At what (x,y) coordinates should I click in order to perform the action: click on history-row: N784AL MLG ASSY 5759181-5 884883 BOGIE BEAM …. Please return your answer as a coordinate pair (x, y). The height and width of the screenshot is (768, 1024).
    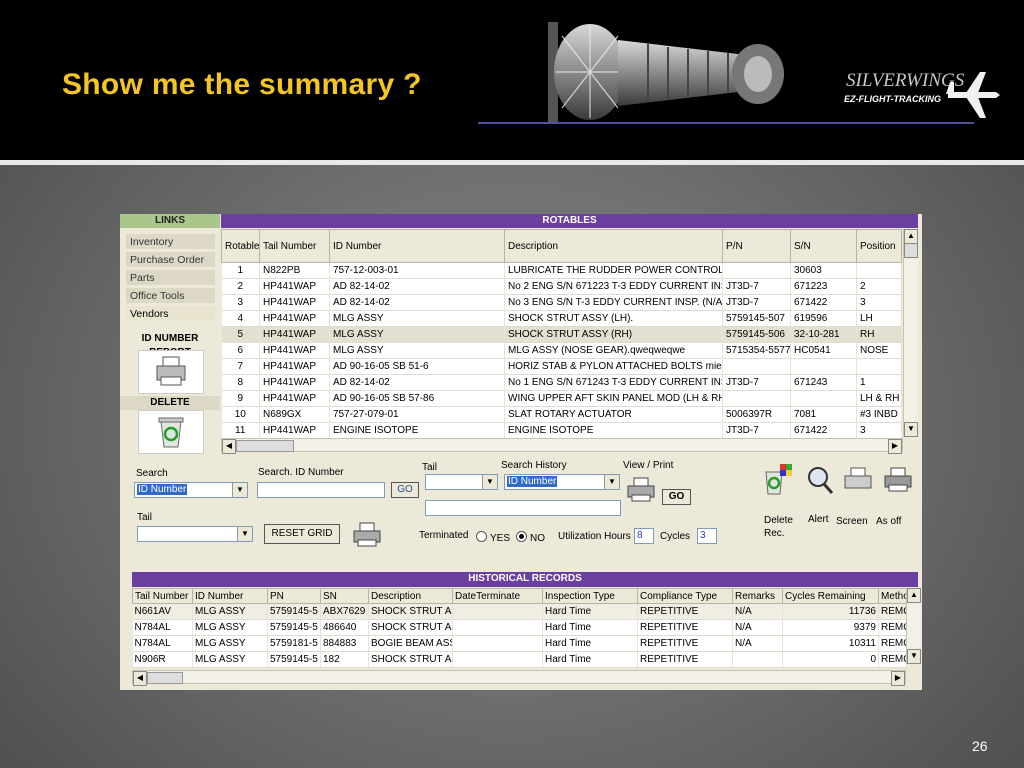
    Looking at the image, I should click on (519, 643).